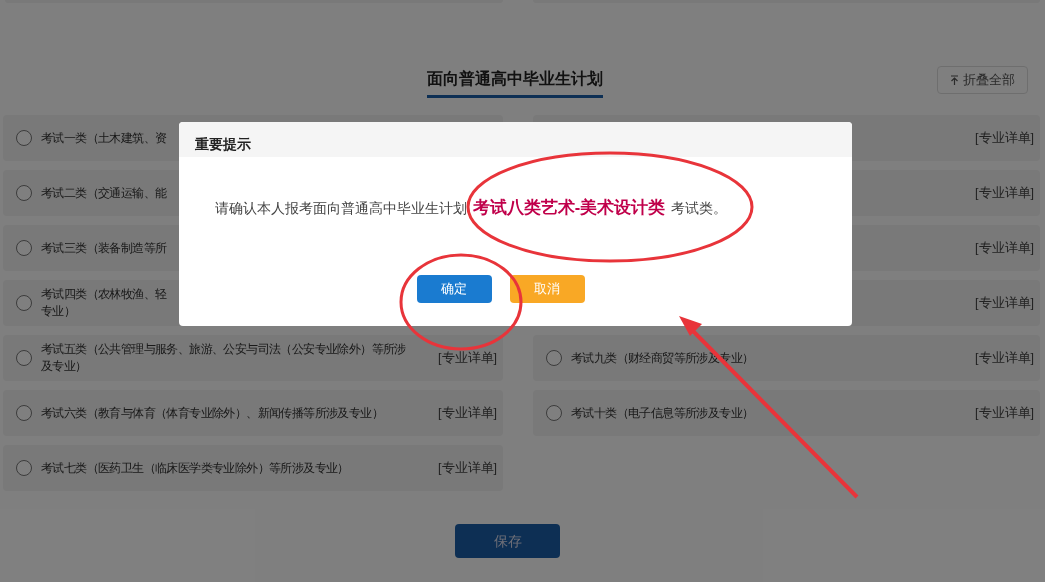  What do you see at coordinates (954, 80) in the screenshot?
I see `collapse-up-icon` at bounding box center [954, 80].